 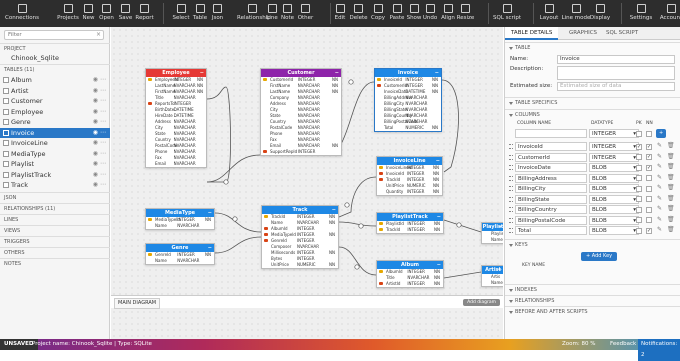 What do you see at coordinates (55, 208) in the screenshot?
I see `sidebar-section-relationships: RELATIONSHIPS (11)` at bounding box center [55, 208].